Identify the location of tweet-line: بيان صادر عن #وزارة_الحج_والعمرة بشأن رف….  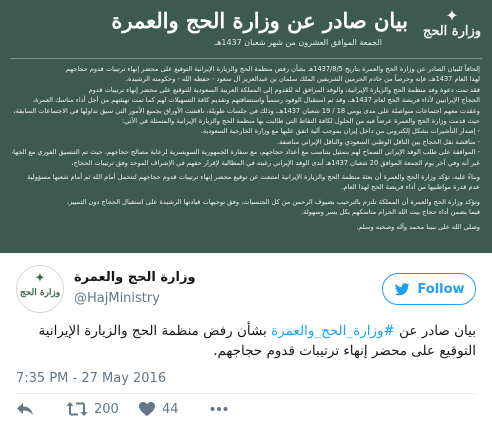
(257, 331).